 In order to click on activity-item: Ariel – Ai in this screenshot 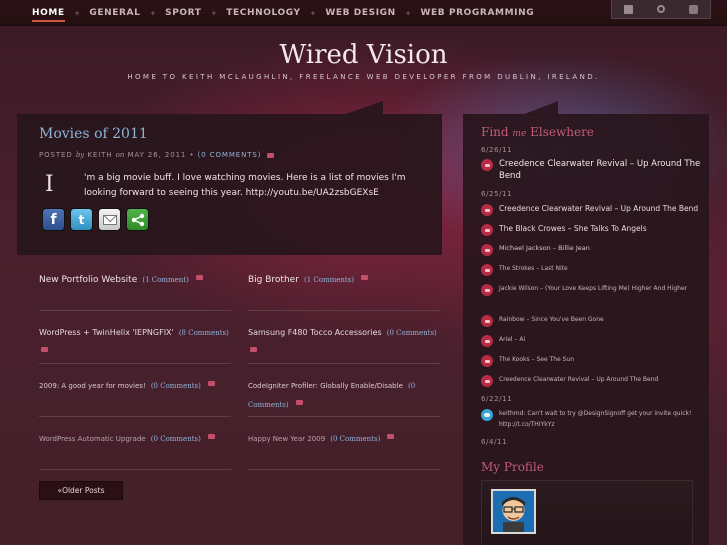, I will do `click(591, 340)`.